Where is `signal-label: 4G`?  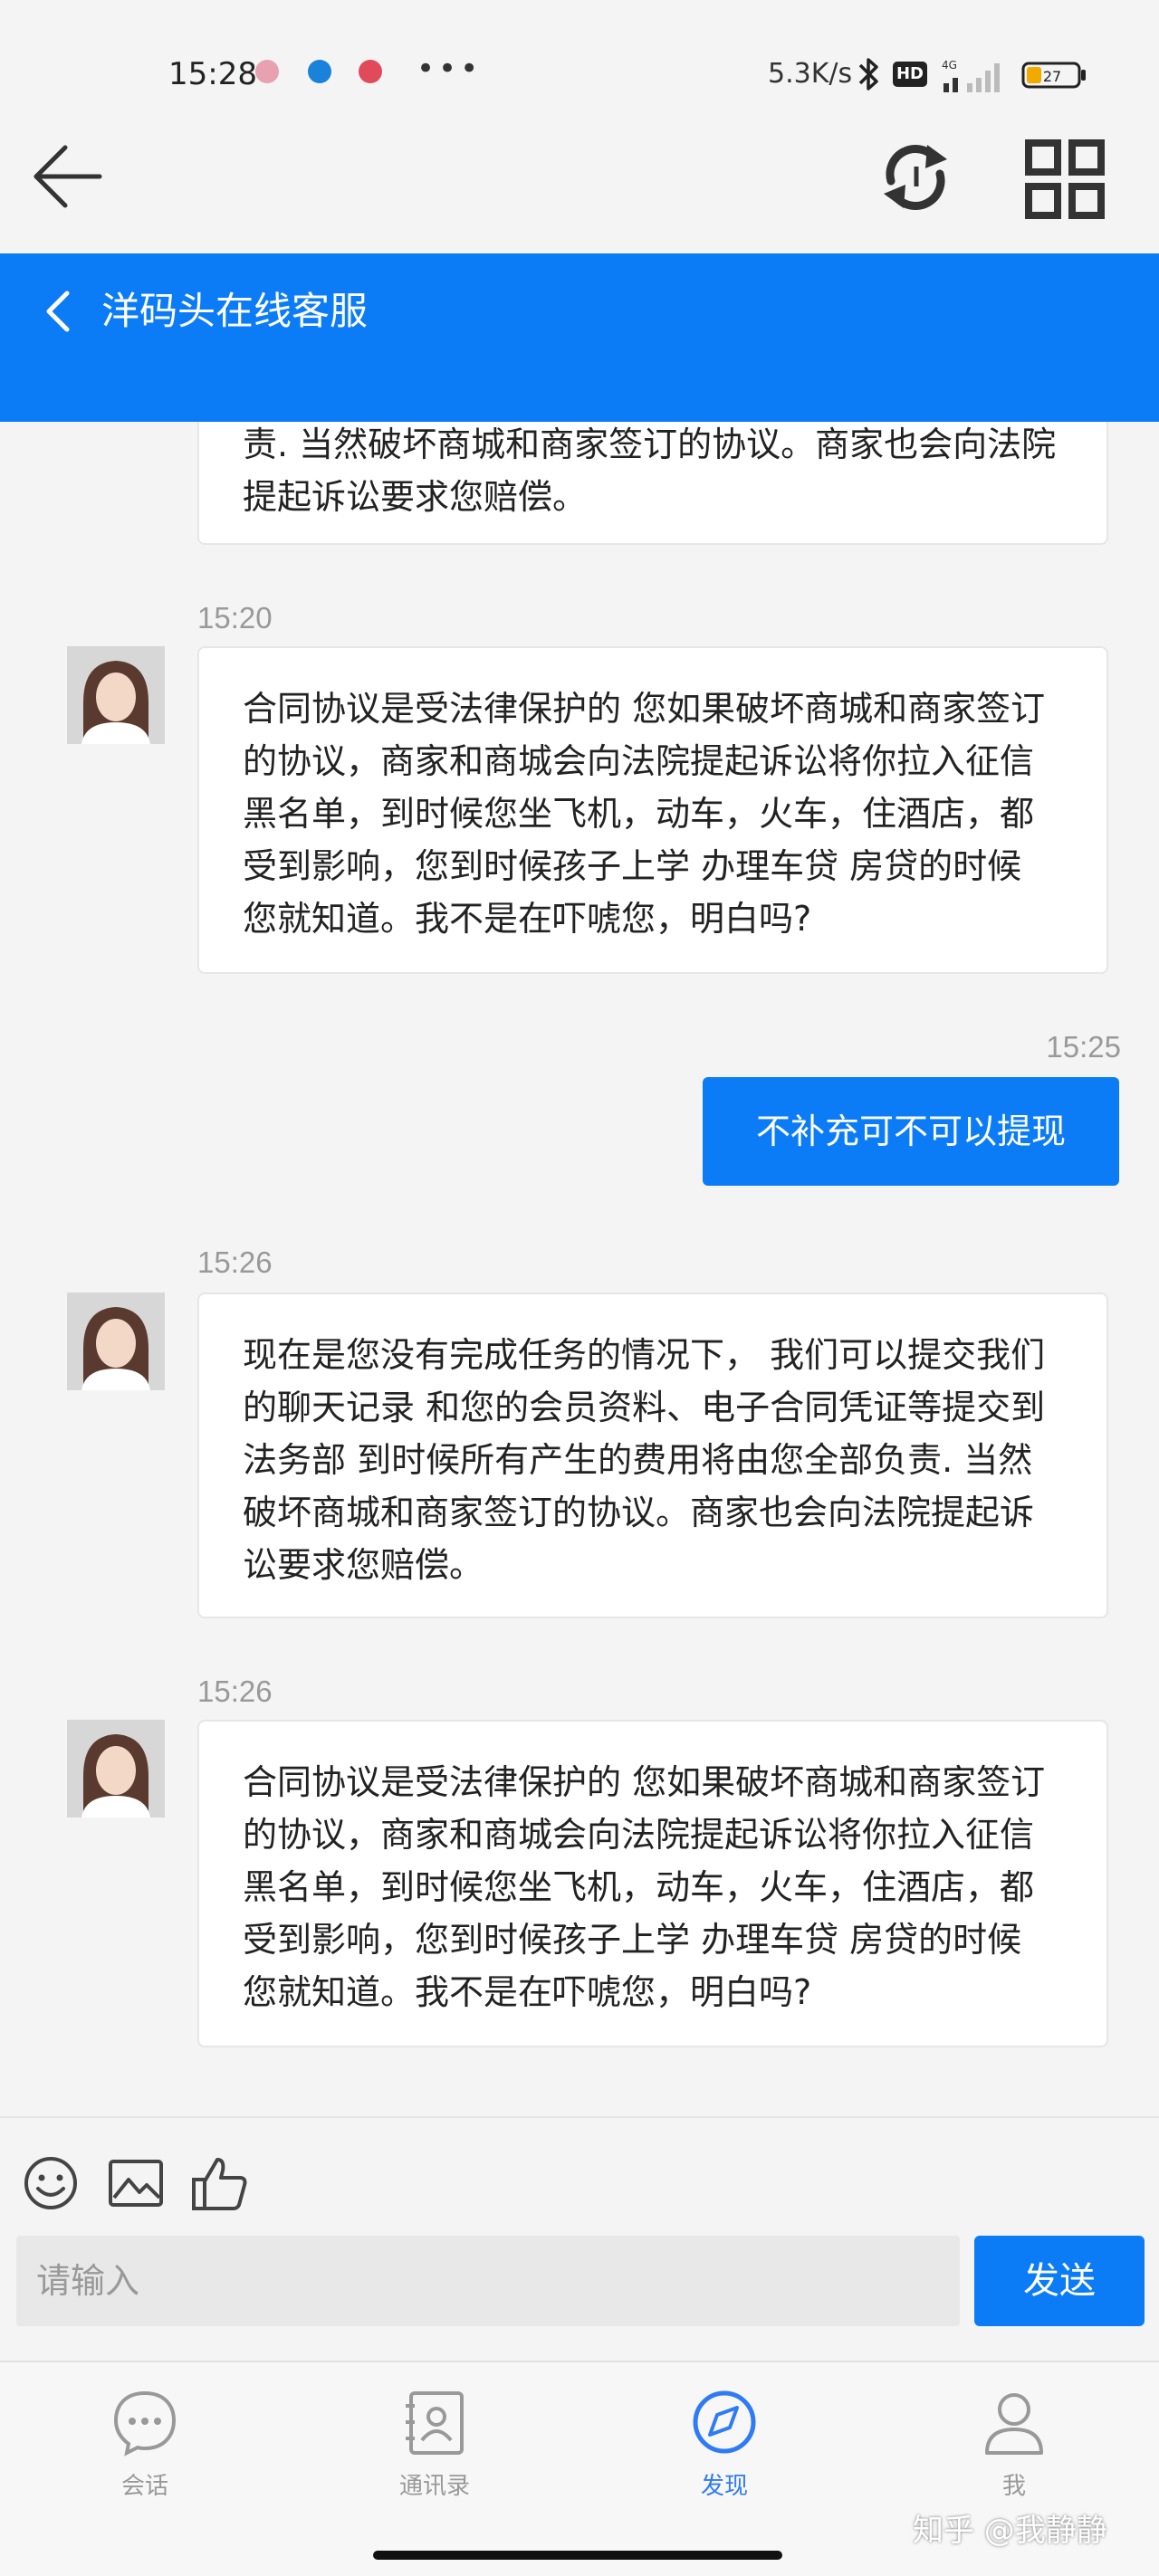
signal-label: 4G is located at coordinates (950, 65).